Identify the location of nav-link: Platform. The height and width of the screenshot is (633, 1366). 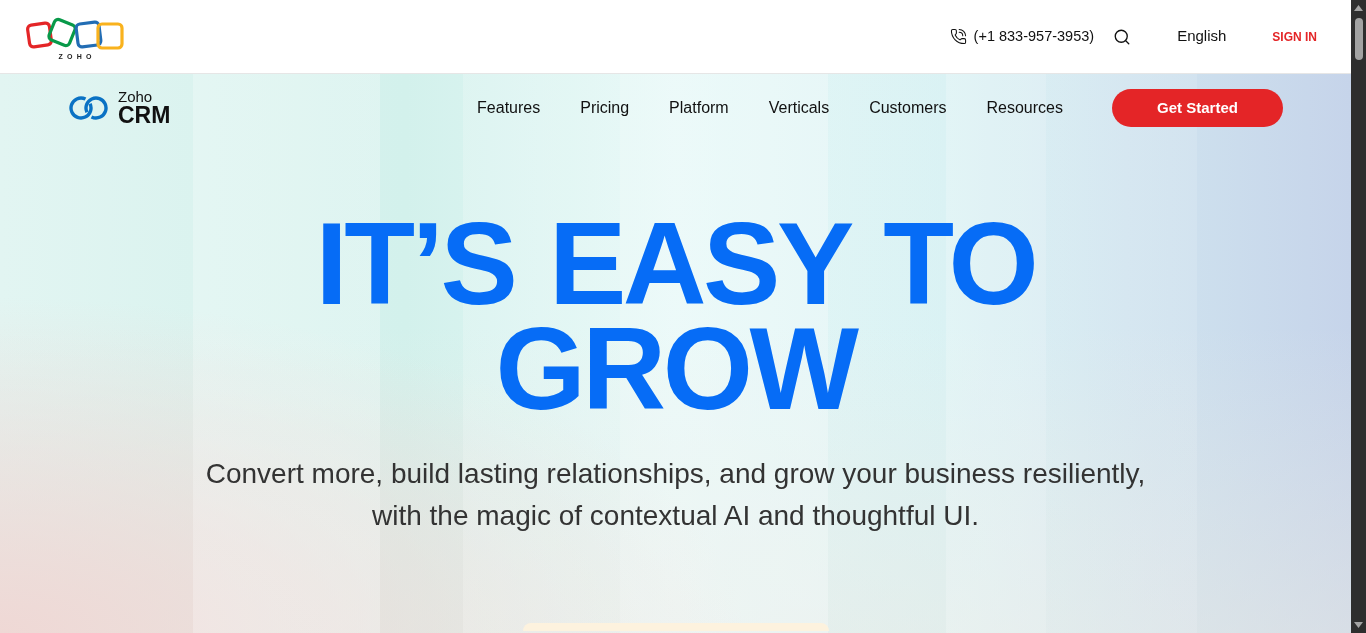
(699, 108).